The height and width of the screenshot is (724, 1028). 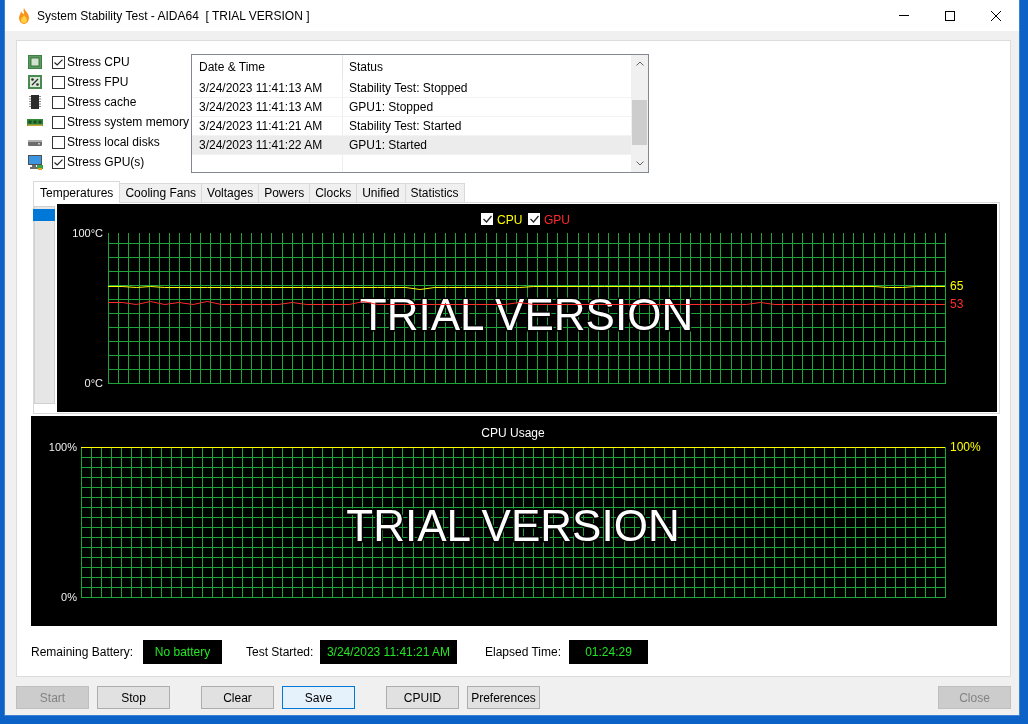 I want to click on minimize-icon, so click(x=904, y=15).